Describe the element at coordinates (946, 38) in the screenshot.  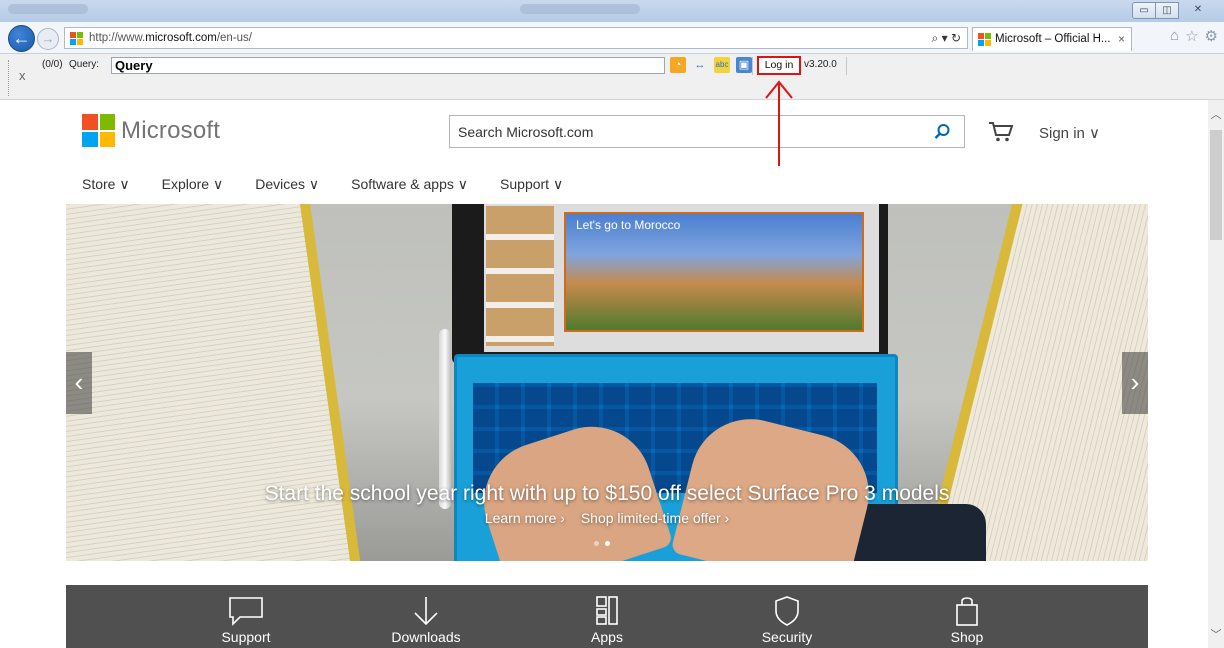
I see `address-tools: ⌕ ▾ ↻` at that location.